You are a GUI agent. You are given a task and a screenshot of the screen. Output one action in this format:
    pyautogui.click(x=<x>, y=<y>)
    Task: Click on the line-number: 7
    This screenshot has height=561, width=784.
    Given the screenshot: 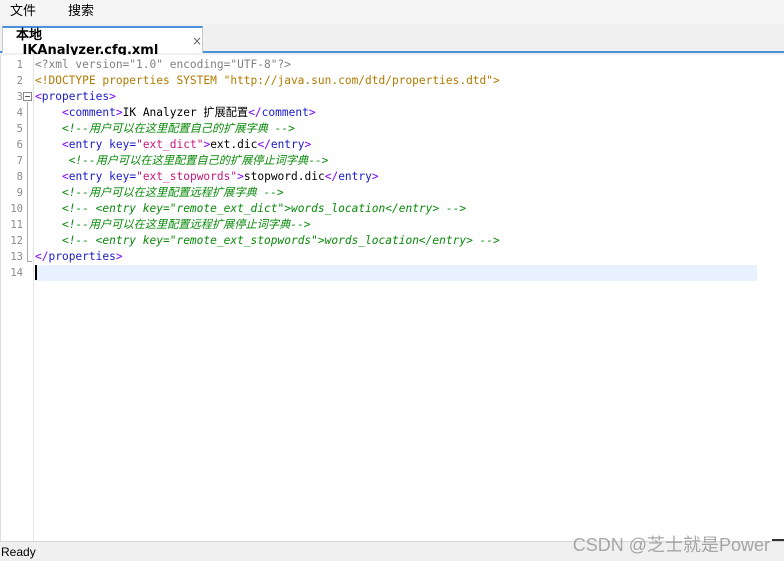 What is the action you would take?
    pyautogui.click(x=19, y=161)
    